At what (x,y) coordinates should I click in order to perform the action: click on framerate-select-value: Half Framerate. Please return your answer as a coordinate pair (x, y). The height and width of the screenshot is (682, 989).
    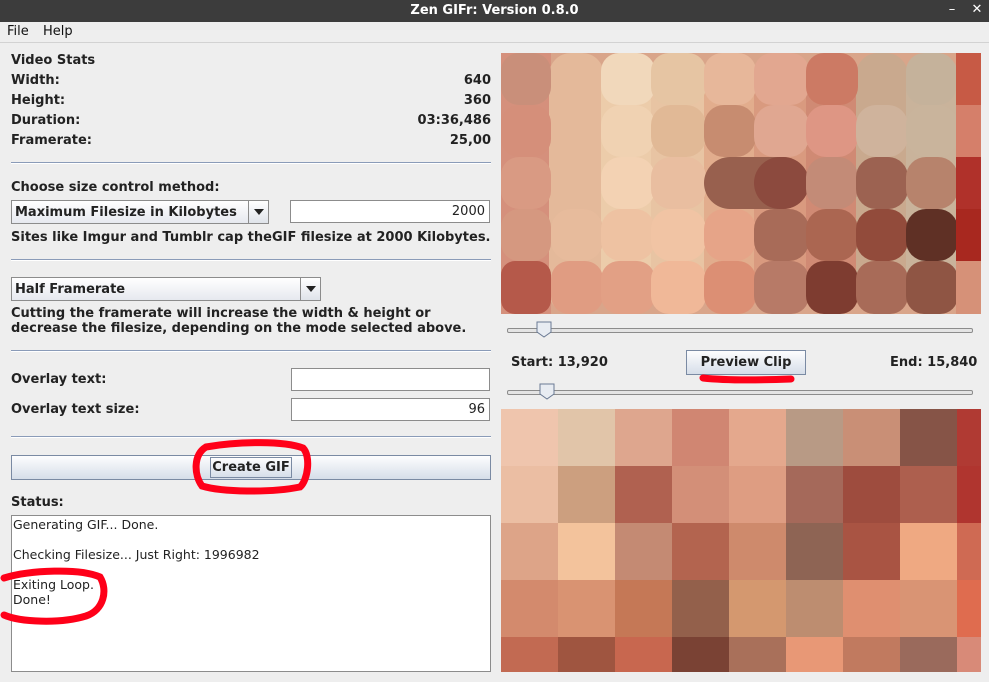
    Looking at the image, I should click on (70, 289).